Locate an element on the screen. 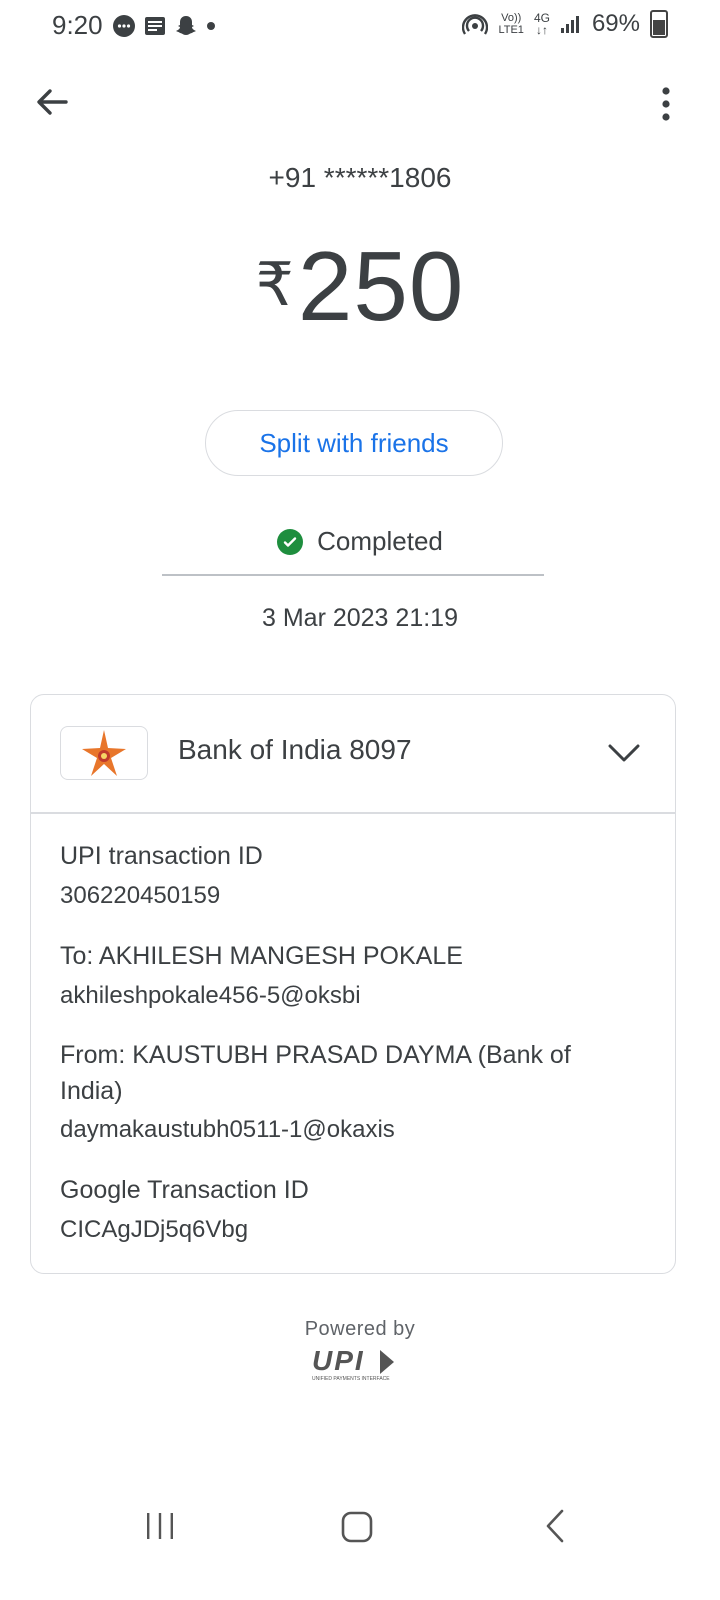 This screenshot has height=1600, width=720. amount-value: 250 is located at coordinates (381, 286).